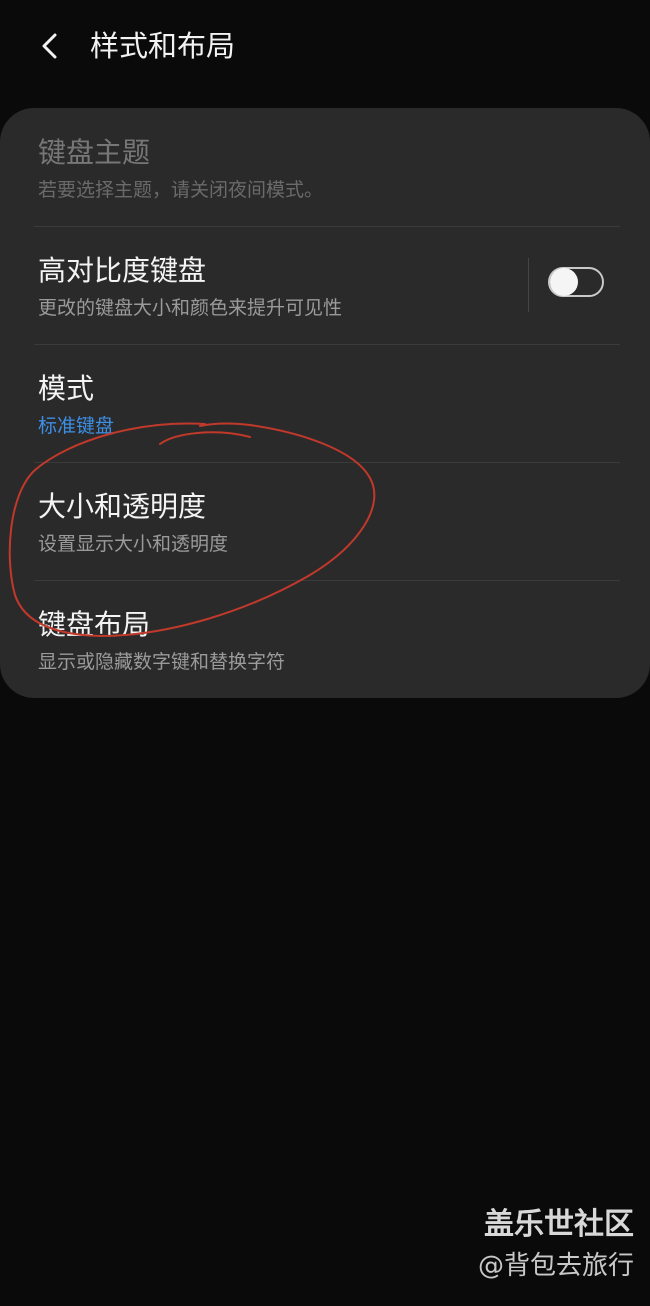 Image resolution: width=650 pixels, height=1306 pixels. What do you see at coordinates (559, 1224) in the screenshot?
I see `watermark-brand: 盖乐世社区` at bounding box center [559, 1224].